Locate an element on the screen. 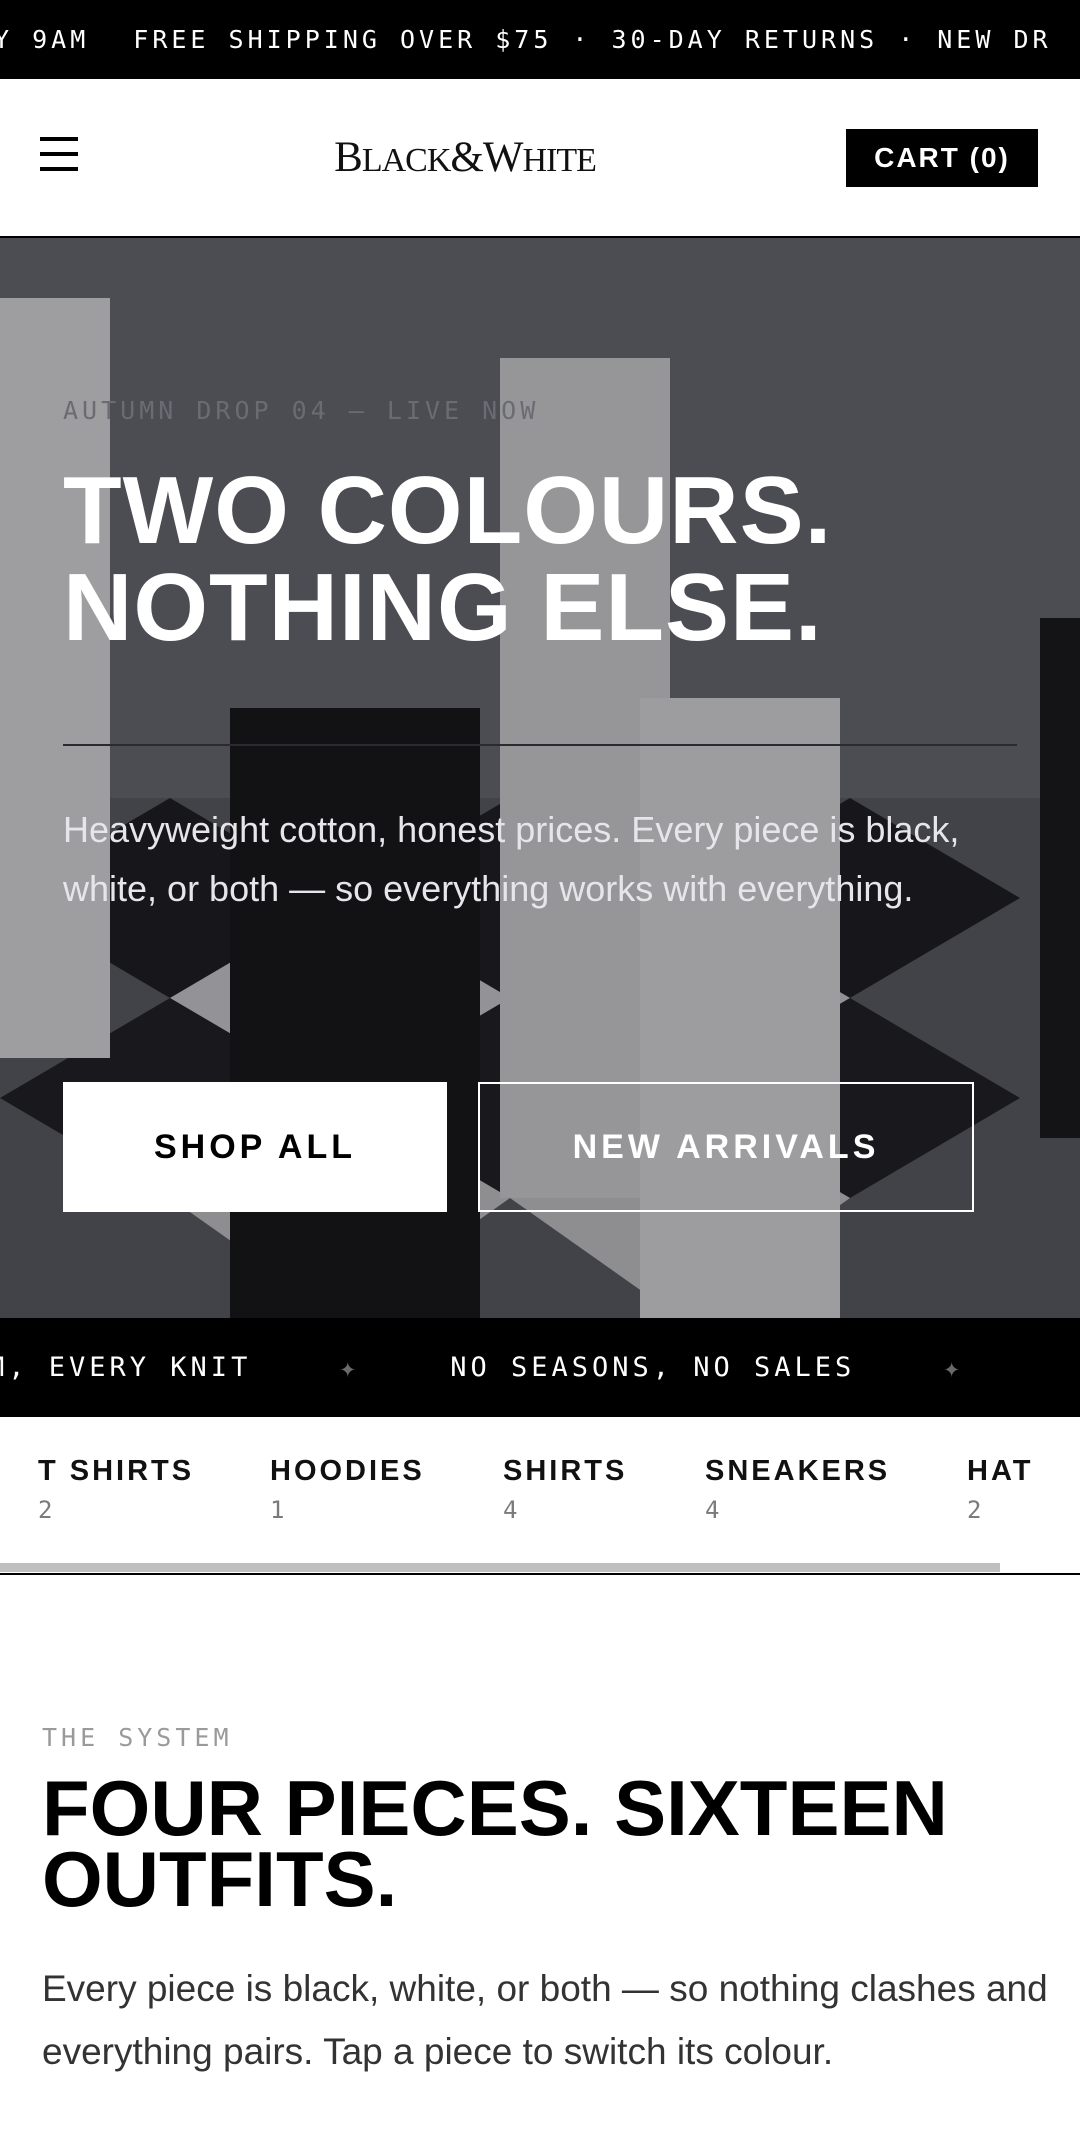 This screenshot has height=2155, width=1080. logo-part: LACK is located at coordinates (406, 160).